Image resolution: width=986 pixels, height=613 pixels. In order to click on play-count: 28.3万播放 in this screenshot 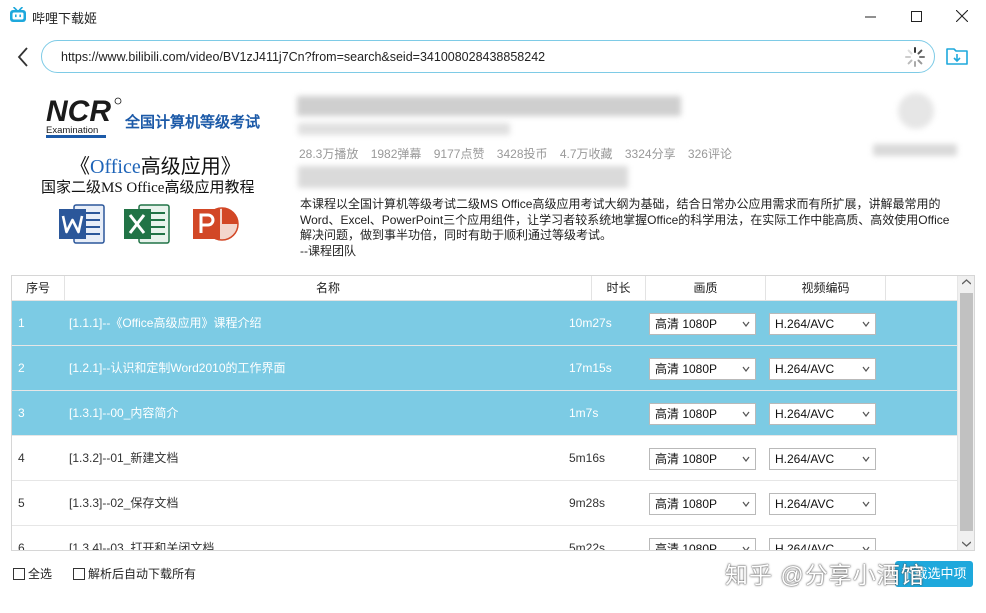, I will do `click(329, 154)`.